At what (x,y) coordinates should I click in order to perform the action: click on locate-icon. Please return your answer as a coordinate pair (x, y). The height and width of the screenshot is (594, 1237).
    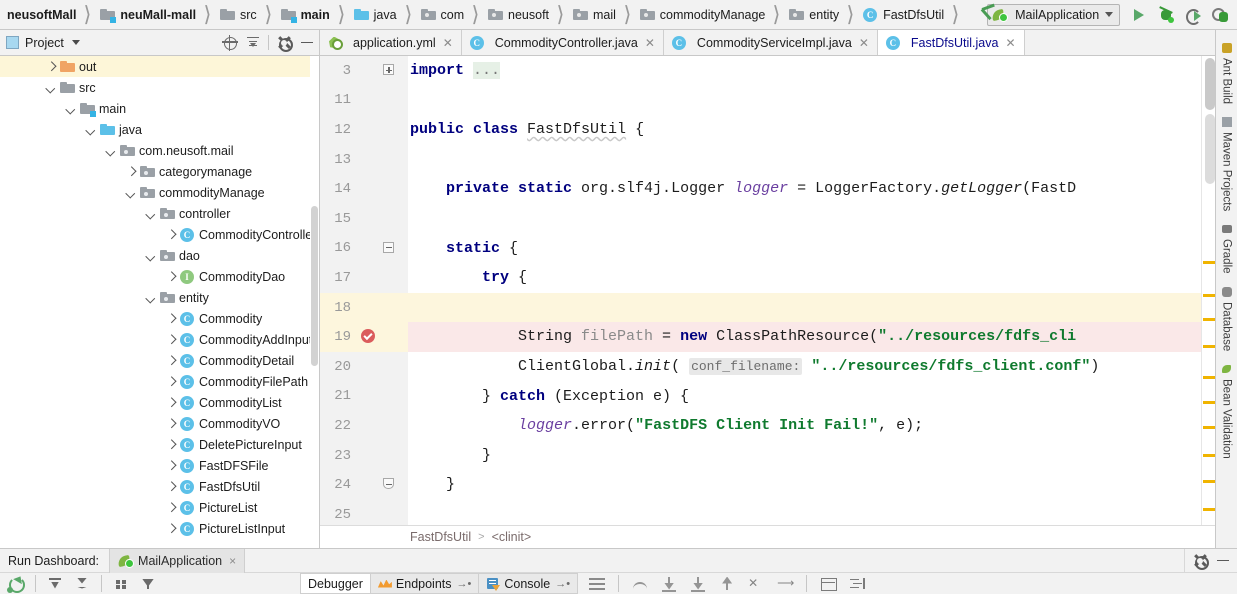
    Looking at the image, I should click on (230, 42).